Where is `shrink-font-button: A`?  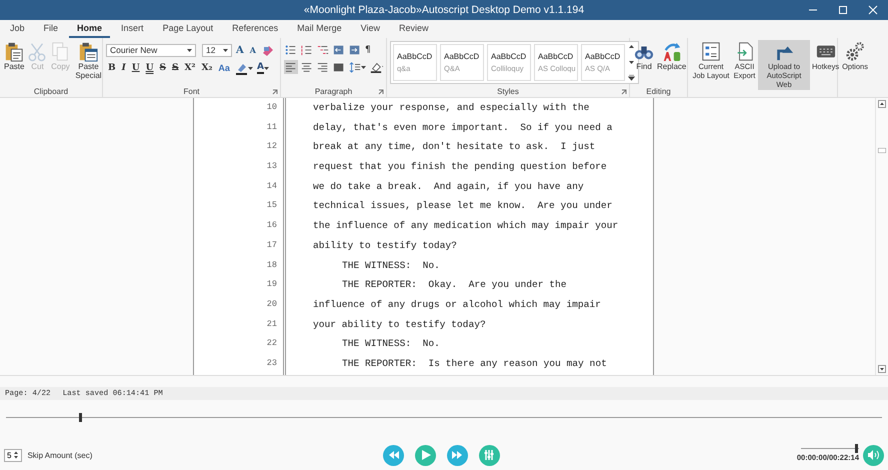 shrink-font-button: A is located at coordinates (253, 50).